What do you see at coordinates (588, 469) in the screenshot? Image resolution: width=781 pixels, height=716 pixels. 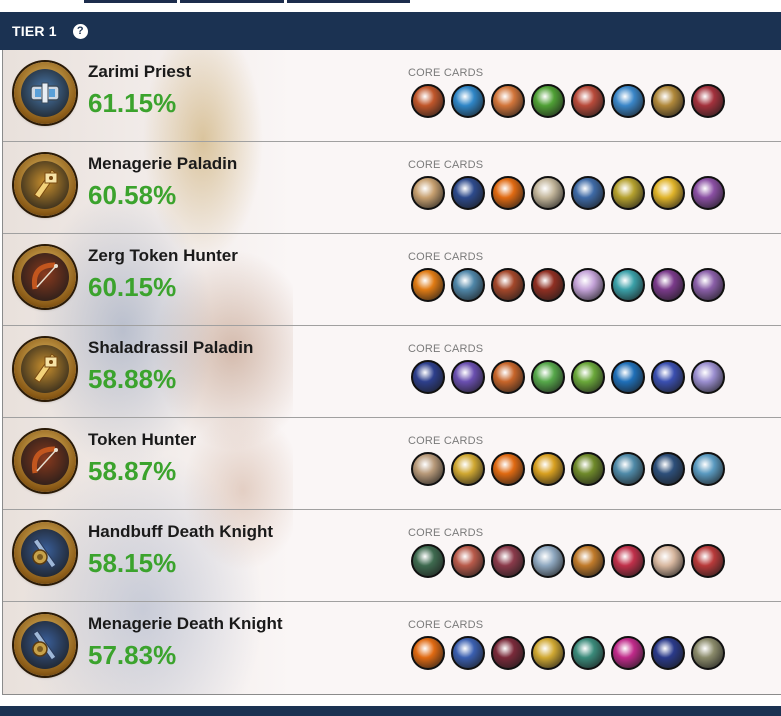 I see `vine-card-icon` at bounding box center [588, 469].